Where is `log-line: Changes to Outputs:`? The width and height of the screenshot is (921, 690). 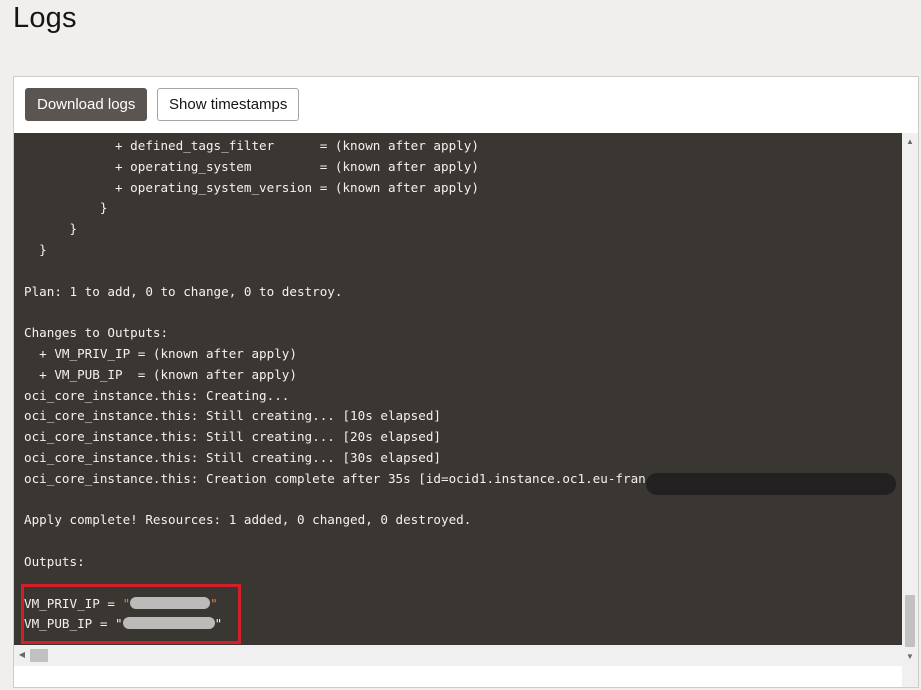
log-line: Changes to Outputs: is located at coordinates (96, 333).